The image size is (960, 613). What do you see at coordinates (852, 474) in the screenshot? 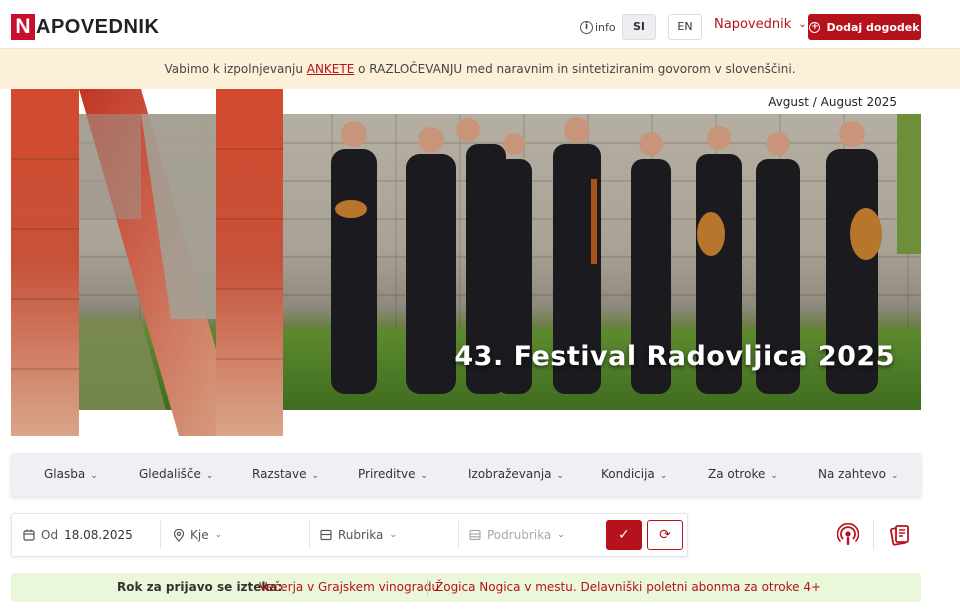
I see `category-label: Na zahtevo` at bounding box center [852, 474].